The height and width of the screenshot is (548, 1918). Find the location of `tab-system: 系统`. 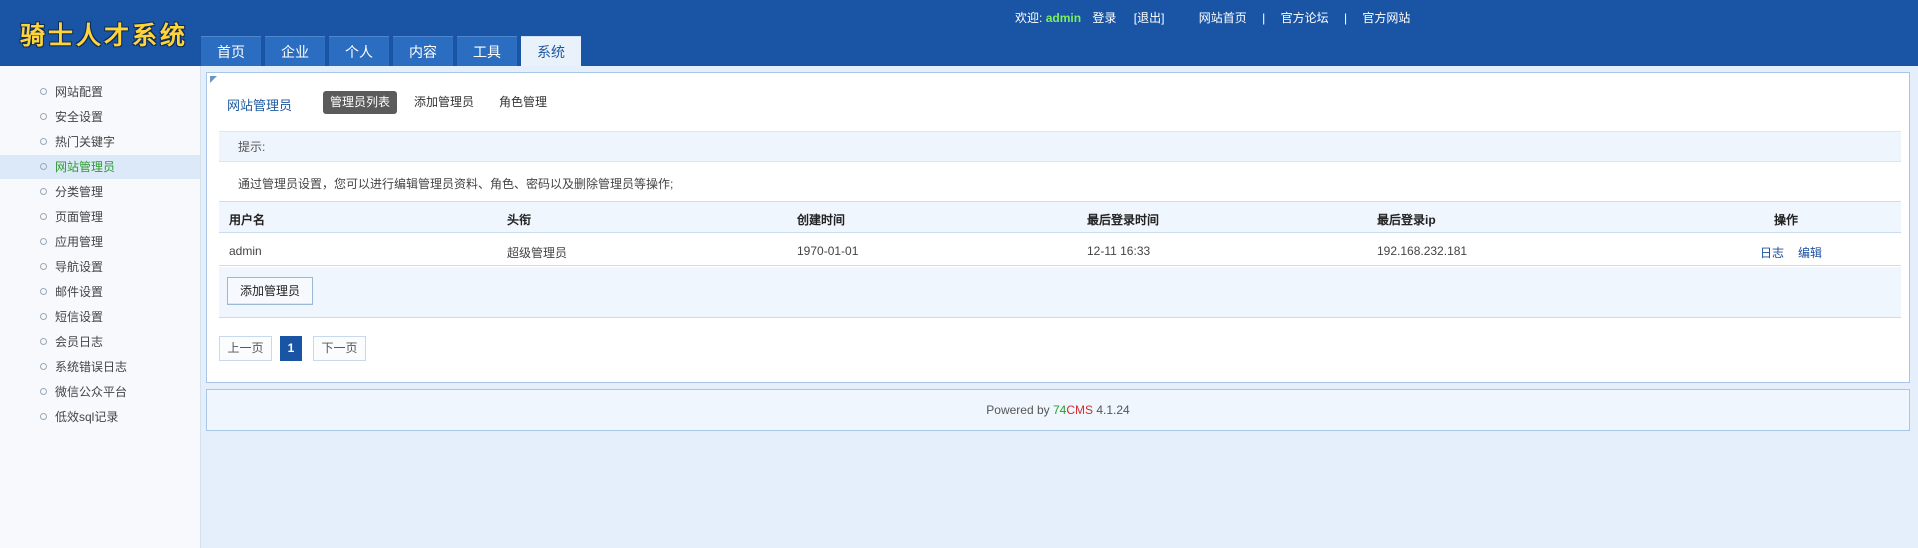

tab-system: 系统 is located at coordinates (551, 51).